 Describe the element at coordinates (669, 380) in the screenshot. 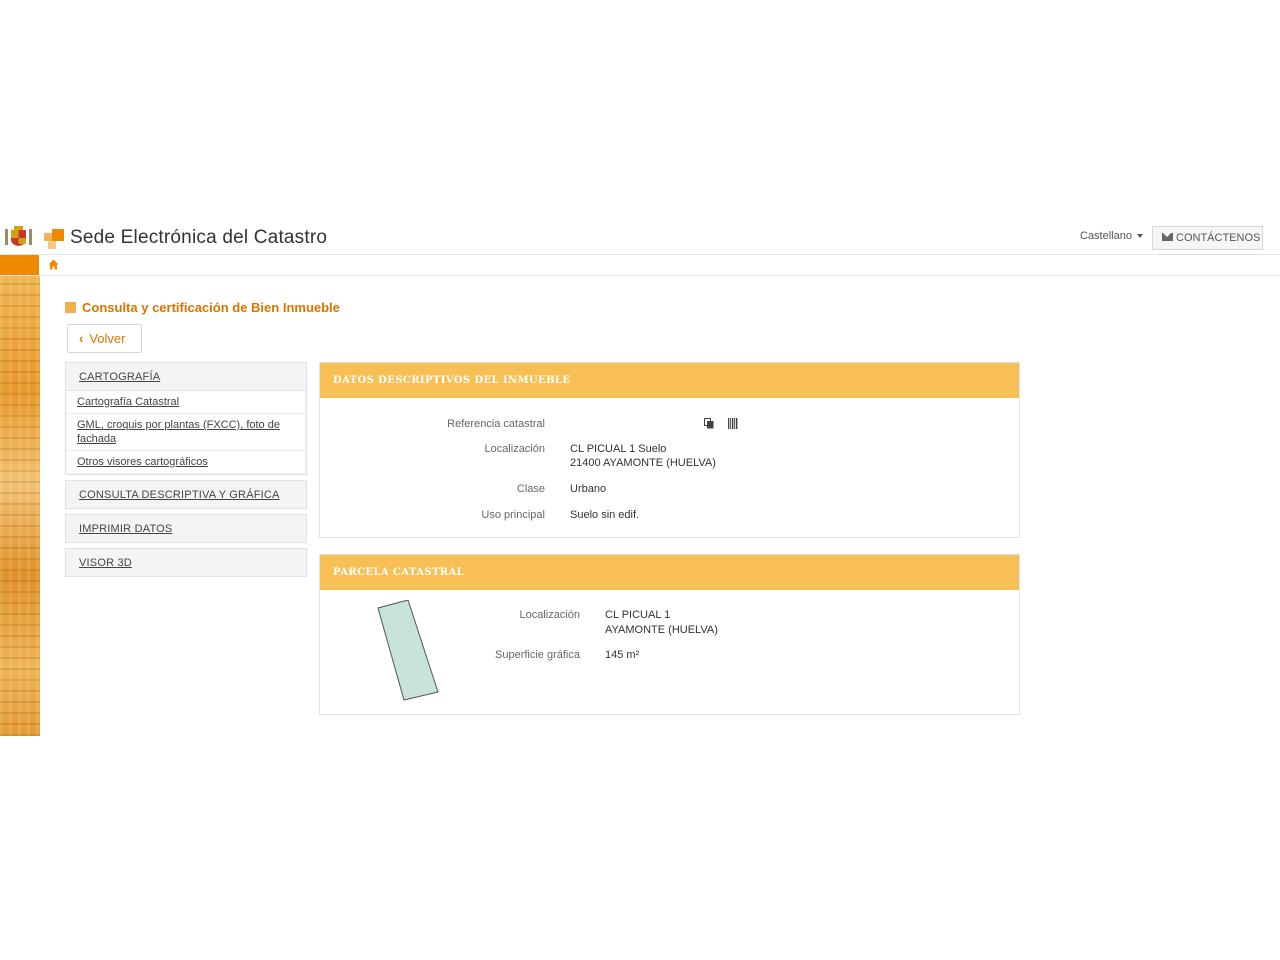

I see `datos-panel-title: DATOS DESCRIPTIVOS DEL INMUEBLE` at that location.